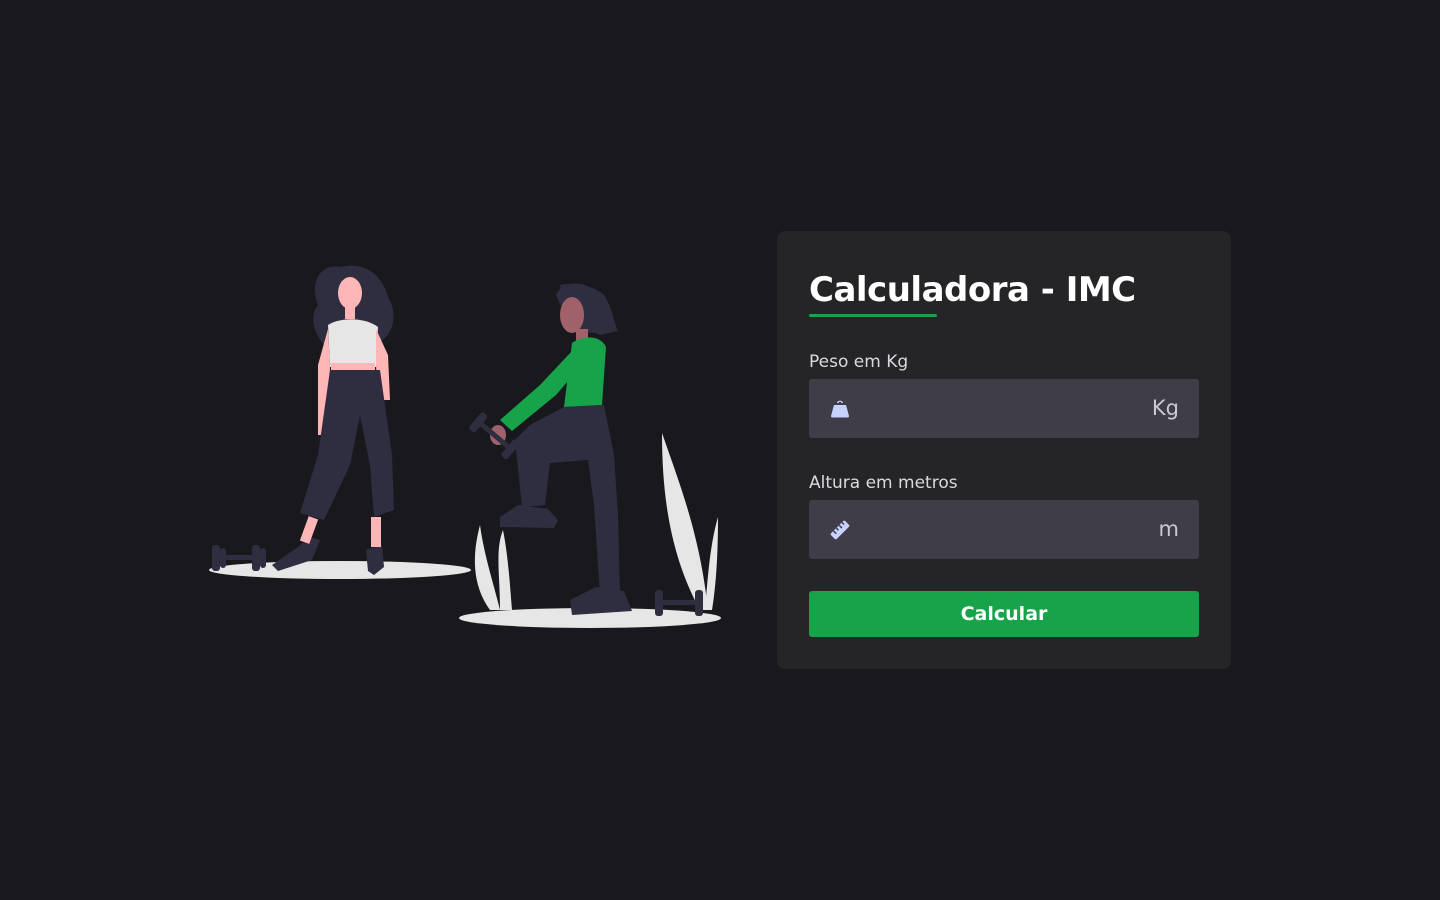 This screenshot has width=1440, height=900. I want to click on weight-field: Kg, so click(1004, 409).